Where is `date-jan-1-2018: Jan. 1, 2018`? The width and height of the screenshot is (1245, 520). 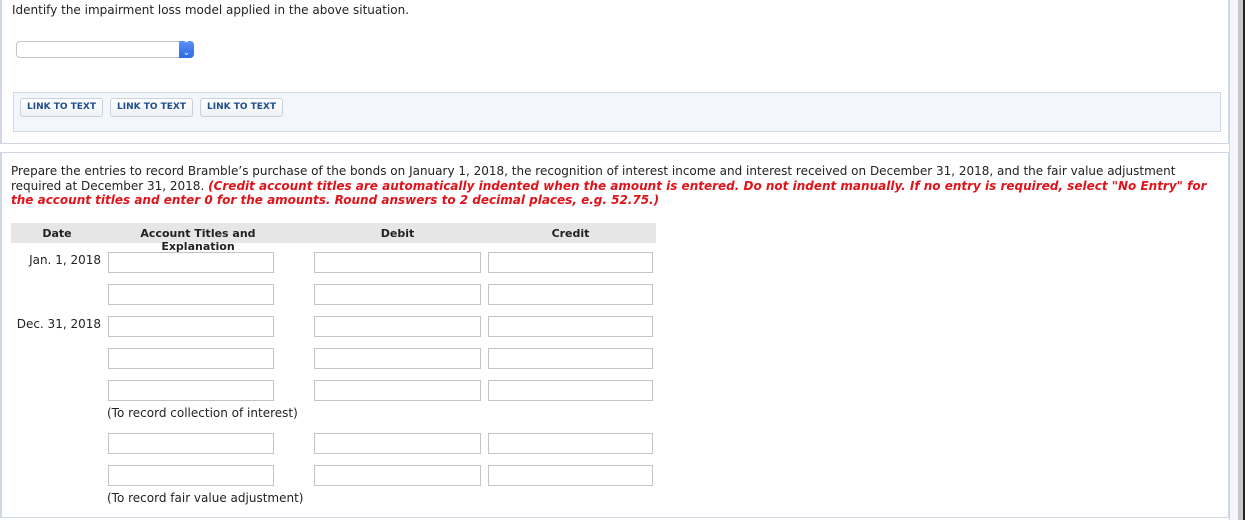
date-jan-1-2018: Jan. 1, 2018 is located at coordinates (65, 260).